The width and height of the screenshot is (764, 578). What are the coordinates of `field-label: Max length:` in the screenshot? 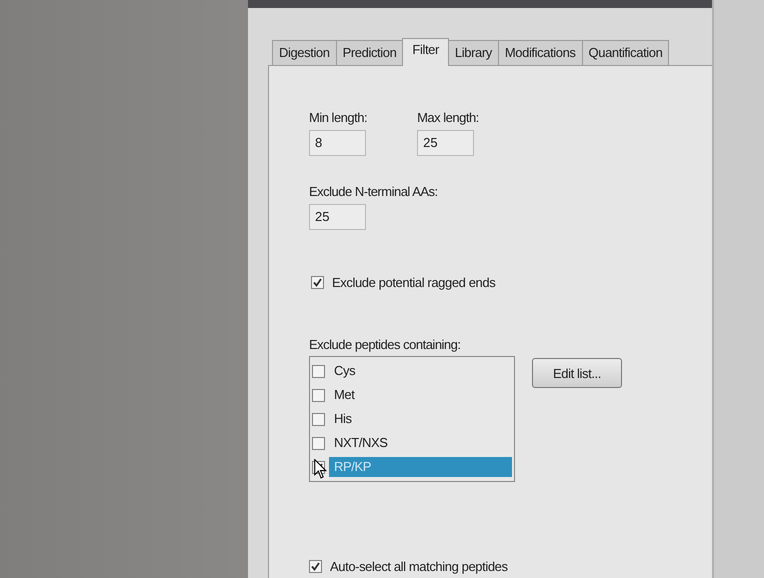 It's located at (448, 117).